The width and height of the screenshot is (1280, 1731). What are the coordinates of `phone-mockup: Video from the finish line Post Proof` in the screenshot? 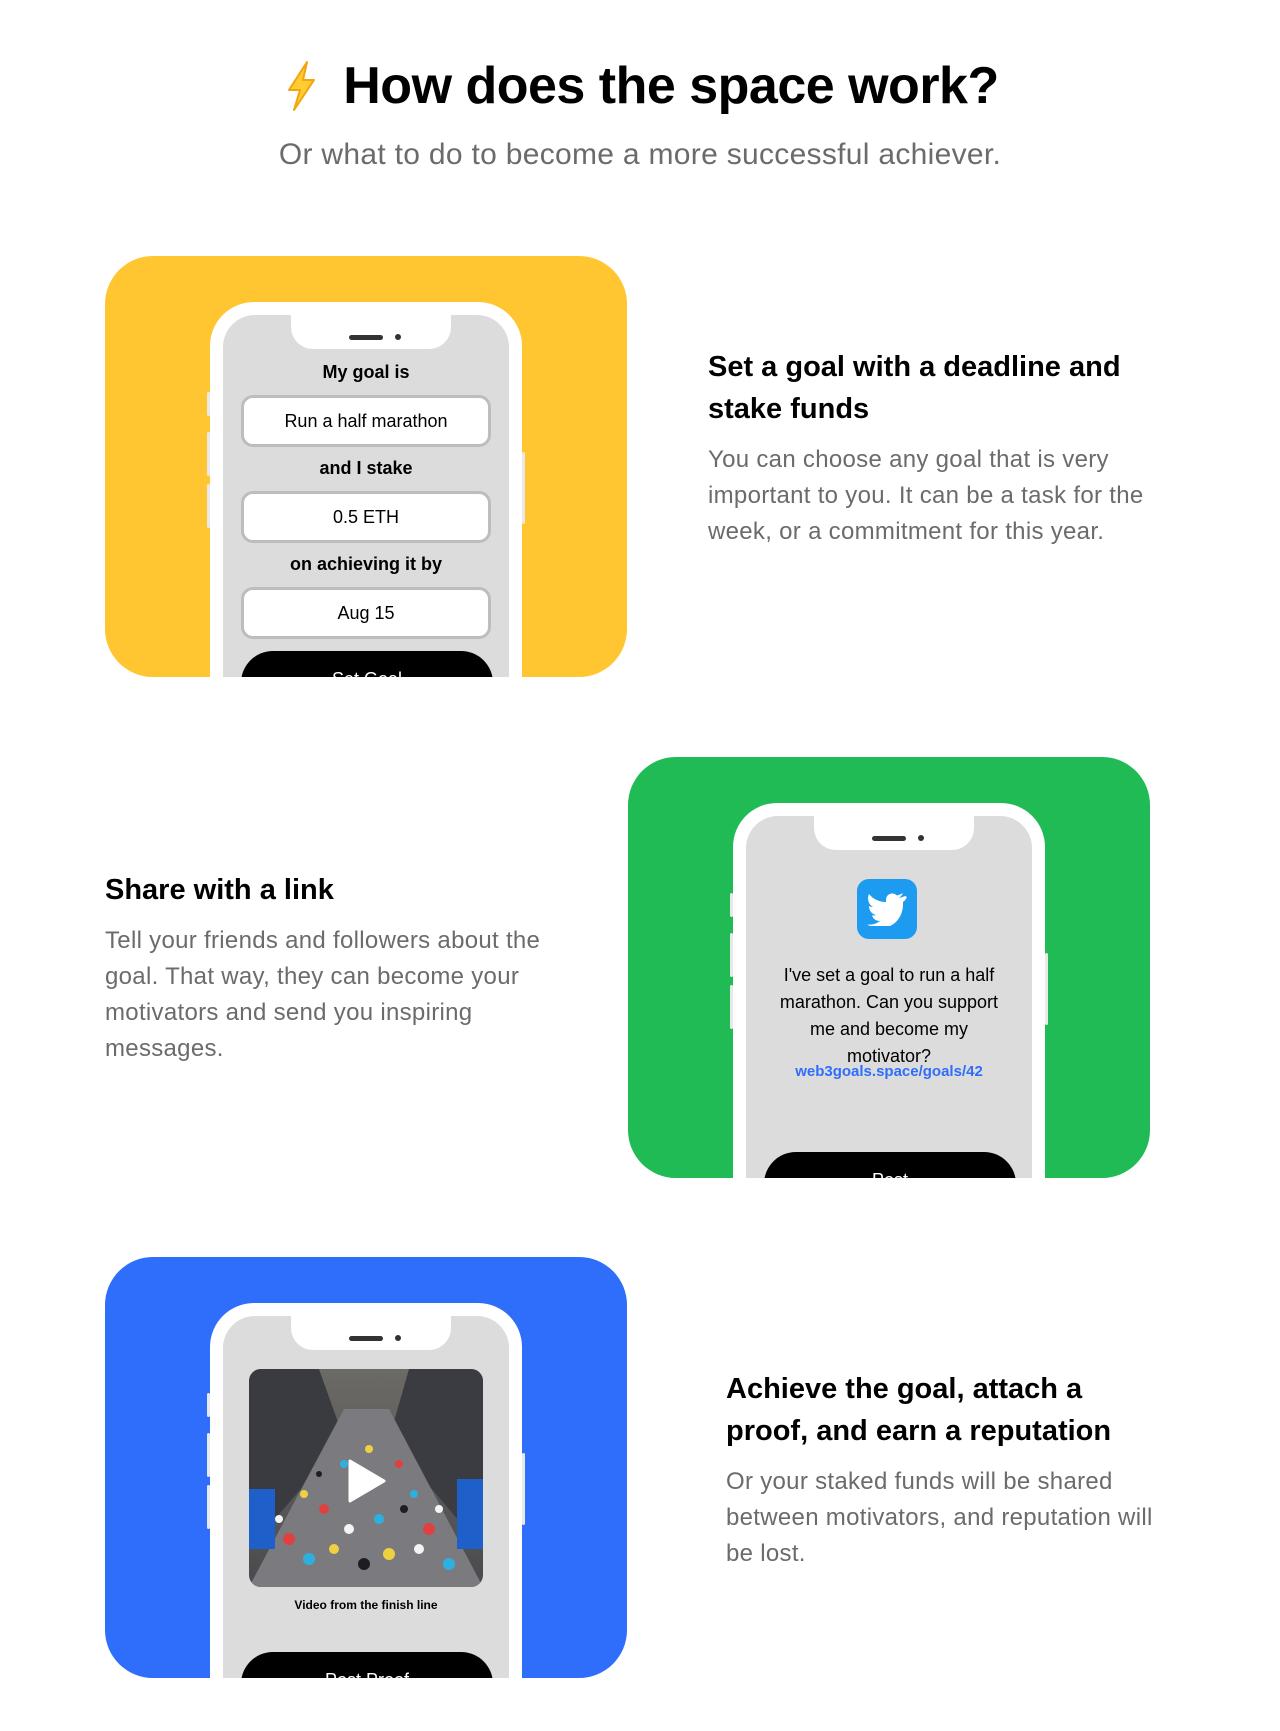 It's located at (366, 1490).